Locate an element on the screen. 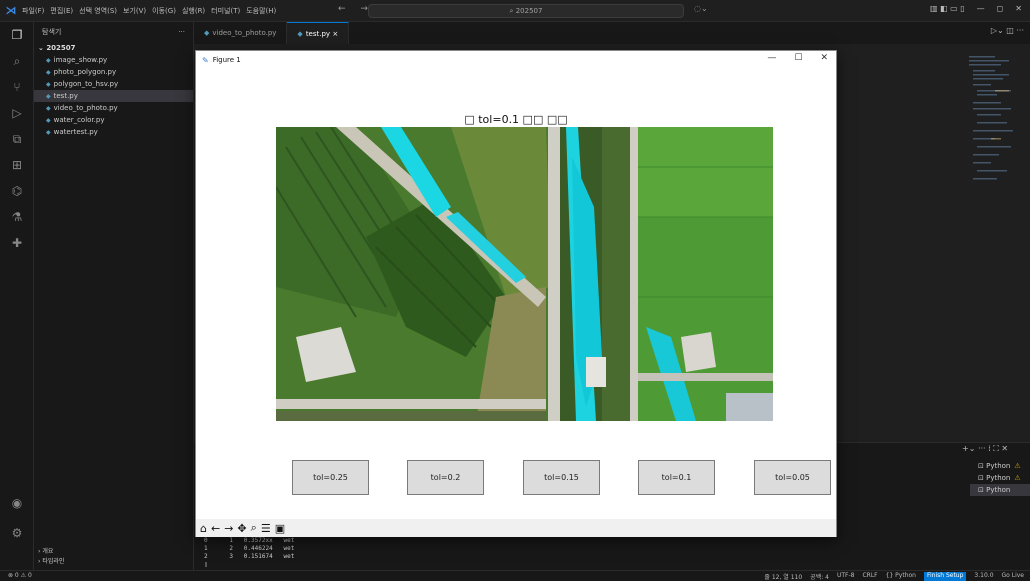 The height and width of the screenshot is (581, 1030). tab-test: ◆ test.py × is located at coordinates (318, 33).